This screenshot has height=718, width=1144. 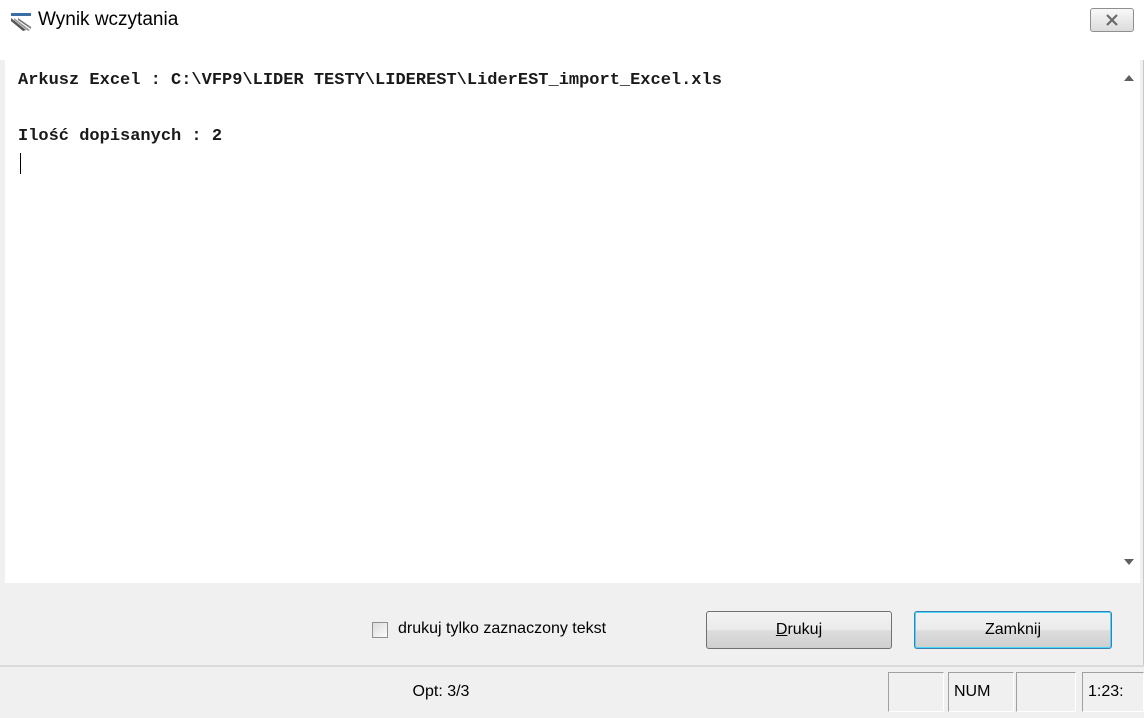 I want to click on status-cell-time: 1:23:, so click(x=1113, y=692).